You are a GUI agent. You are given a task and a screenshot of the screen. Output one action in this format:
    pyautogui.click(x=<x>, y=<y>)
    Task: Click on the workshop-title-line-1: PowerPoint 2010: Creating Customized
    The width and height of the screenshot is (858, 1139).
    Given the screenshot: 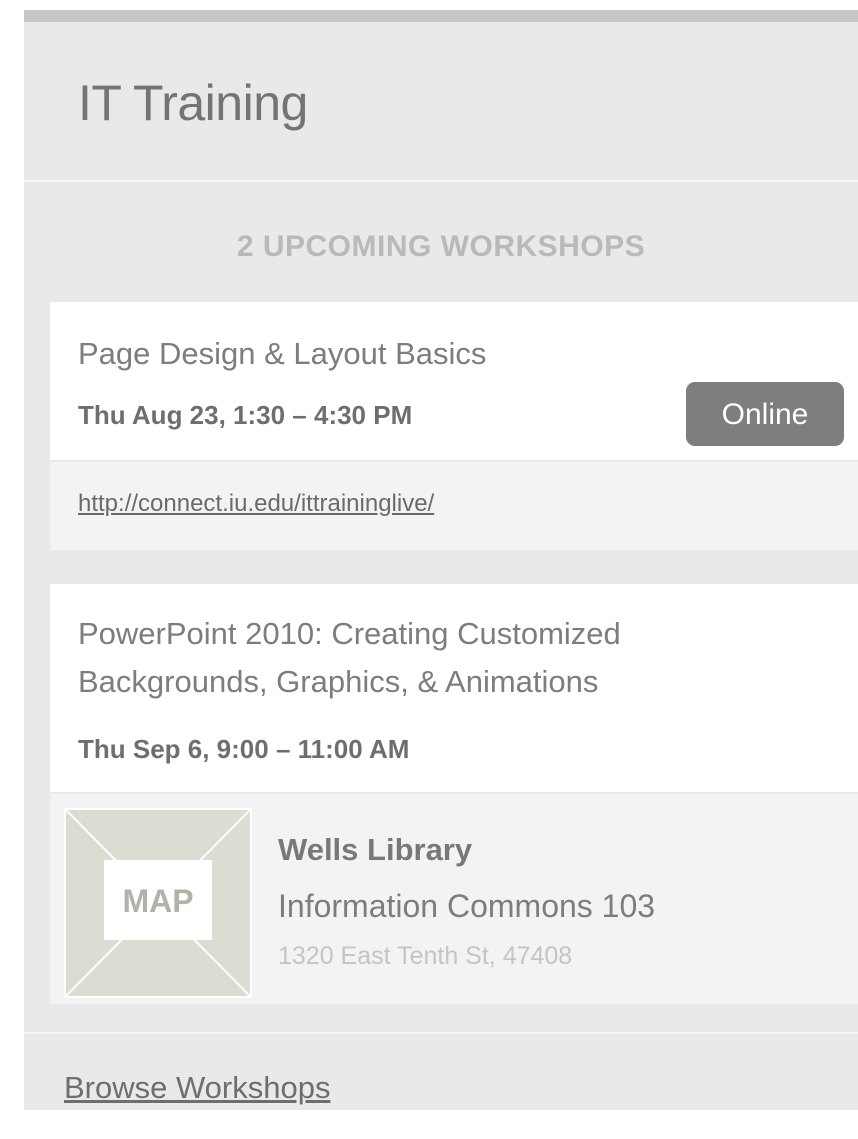 What is the action you would take?
    pyautogui.click(x=349, y=634)
    